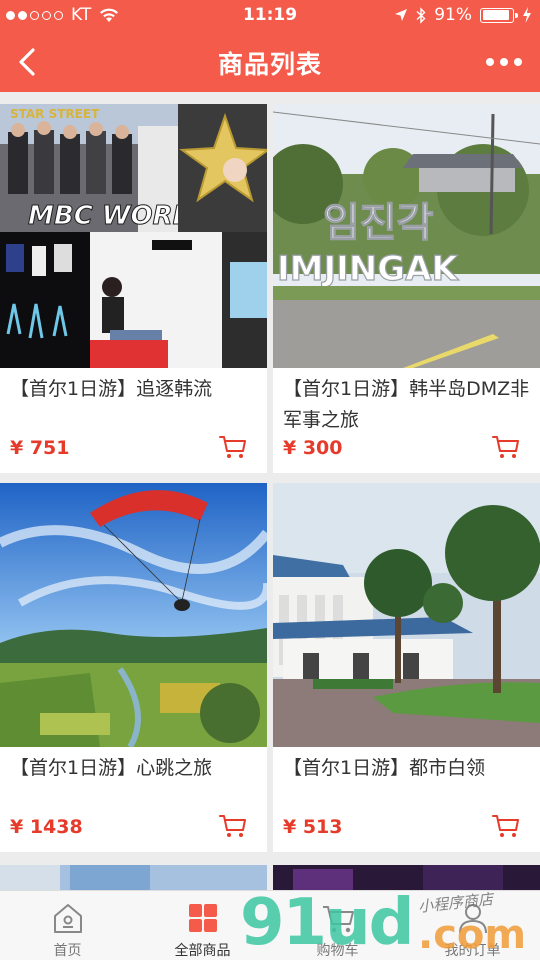 The height and width of the screenshot is (960, 540). Describe the element at coordinates (313, 448) in the screenshot. I see `product-price: ¥ 300` at that location.